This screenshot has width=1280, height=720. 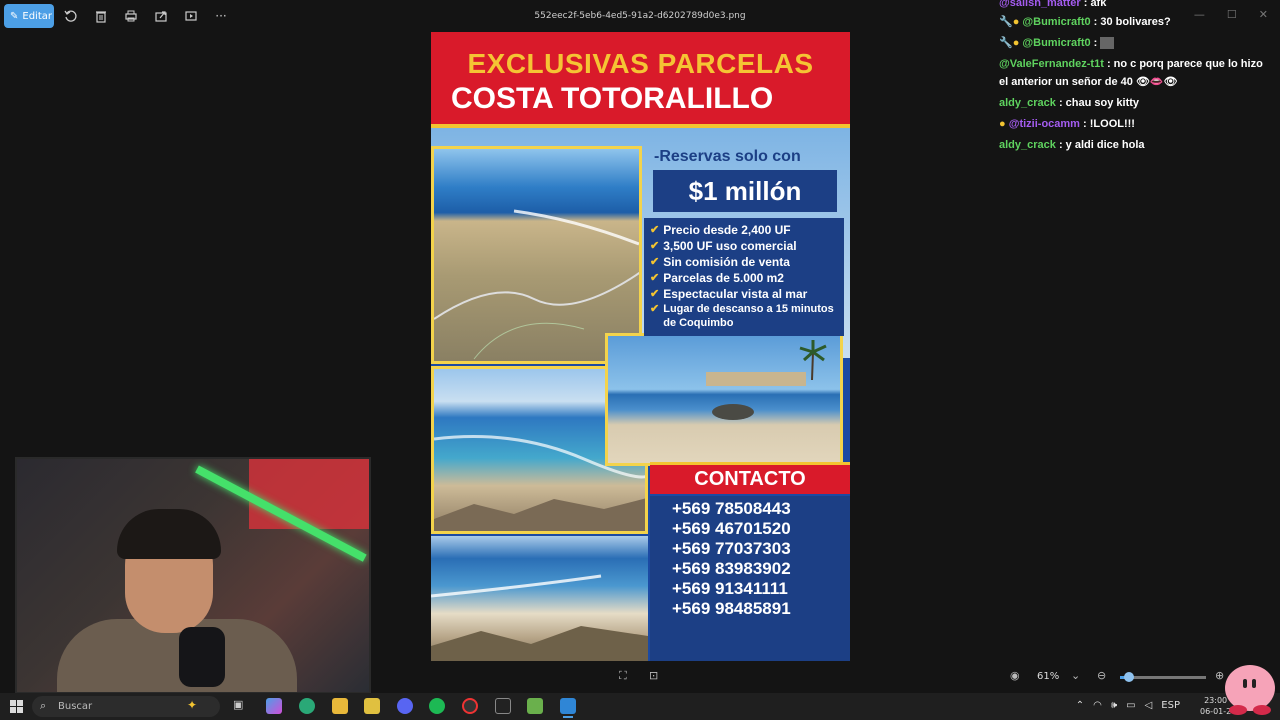 What do you see at coordinates (1219, 675) in the screenshot?
I see `zoom-in-icon: ⊕` at bounding box center [1219, 675].